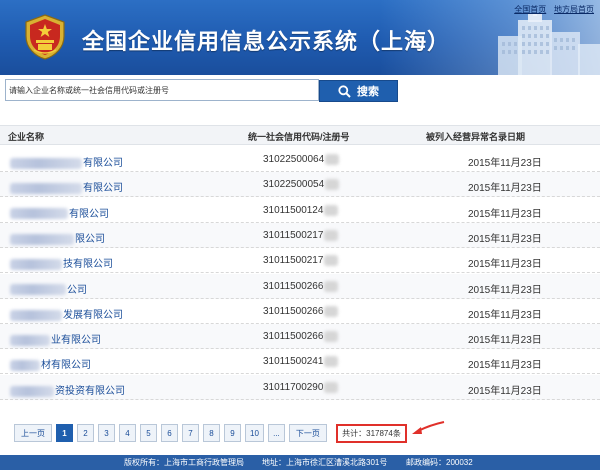  Describe the element at coordinates (428, 427) in the screenshot. I see `annotation-arrow-icon` at that location.